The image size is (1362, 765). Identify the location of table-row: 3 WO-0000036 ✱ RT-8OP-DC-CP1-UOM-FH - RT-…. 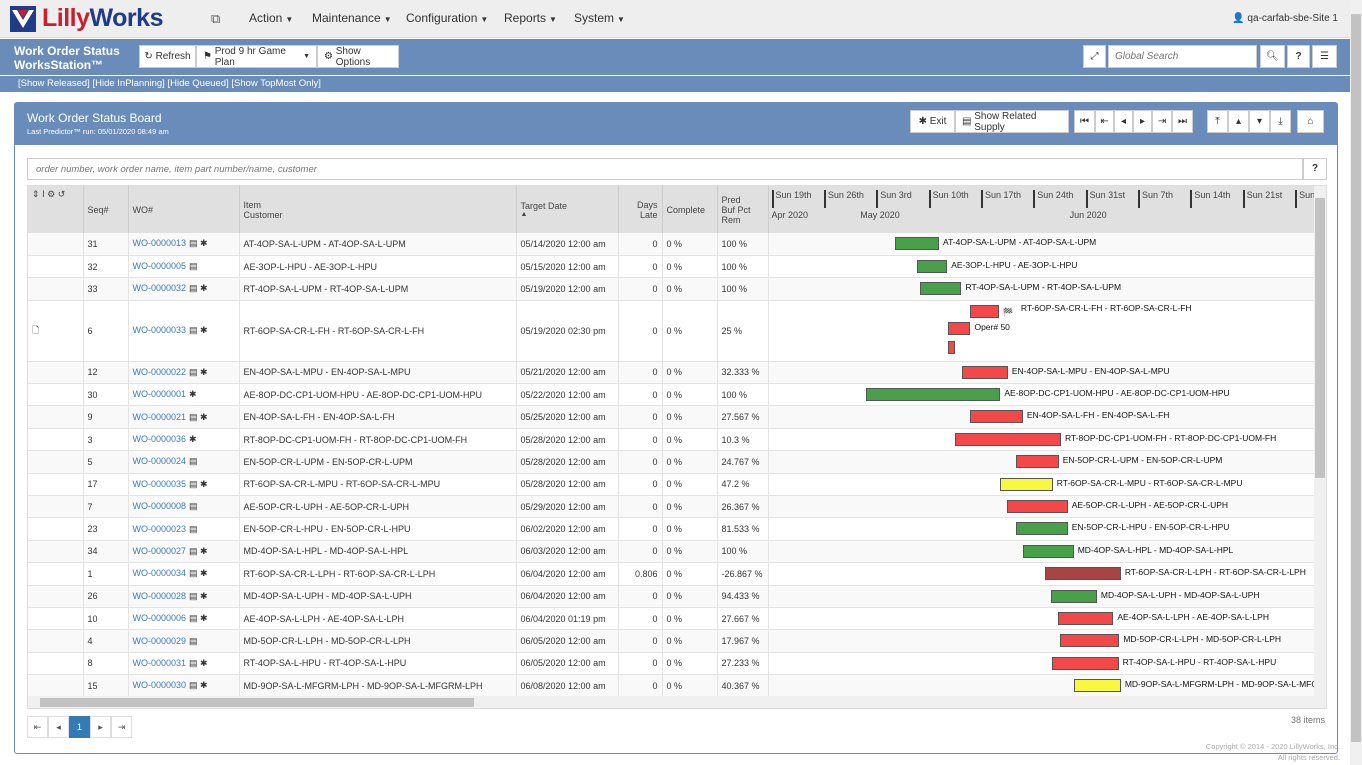
(673, 440).